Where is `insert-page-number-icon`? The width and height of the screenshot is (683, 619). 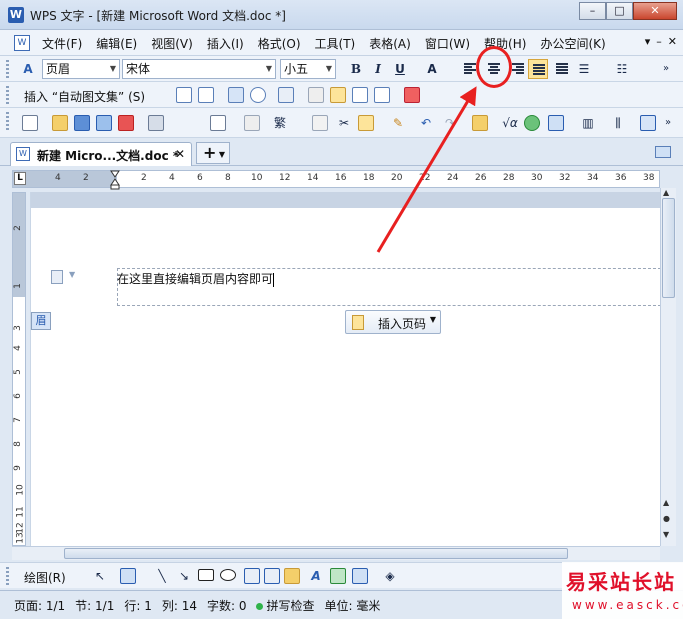
insert-page-number-icon is located at coordinates (184, 95).